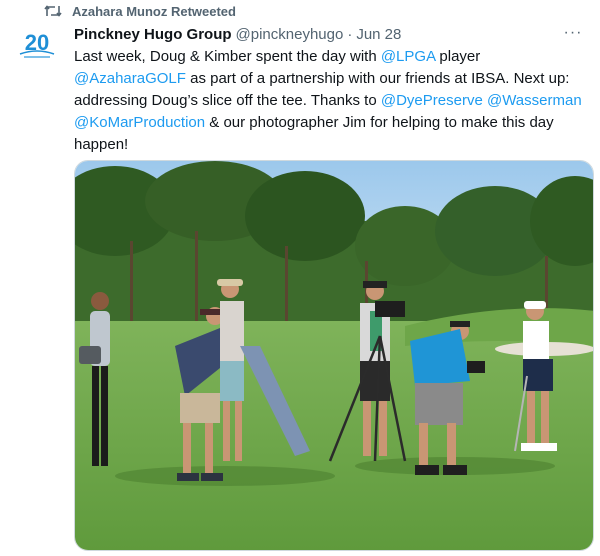  Describe the element at coordinates (432, 100) in the screenshot. I see `mention-dyepreserve: @DyePreserve` at that location.